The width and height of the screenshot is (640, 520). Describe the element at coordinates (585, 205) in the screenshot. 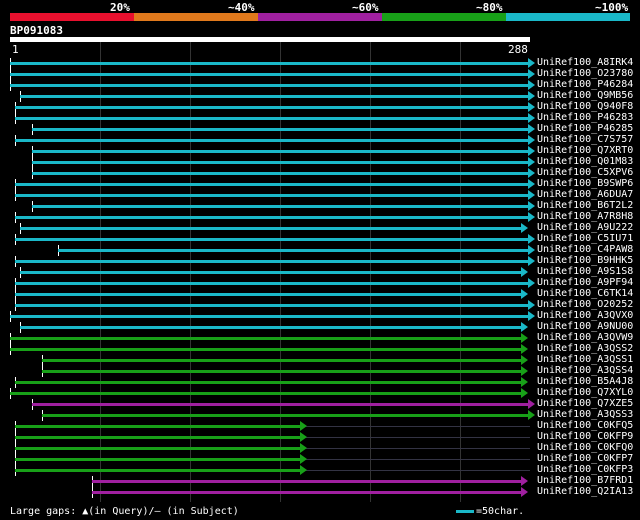

I see `hit-name: UniRef100_B6T2L2` at that location.